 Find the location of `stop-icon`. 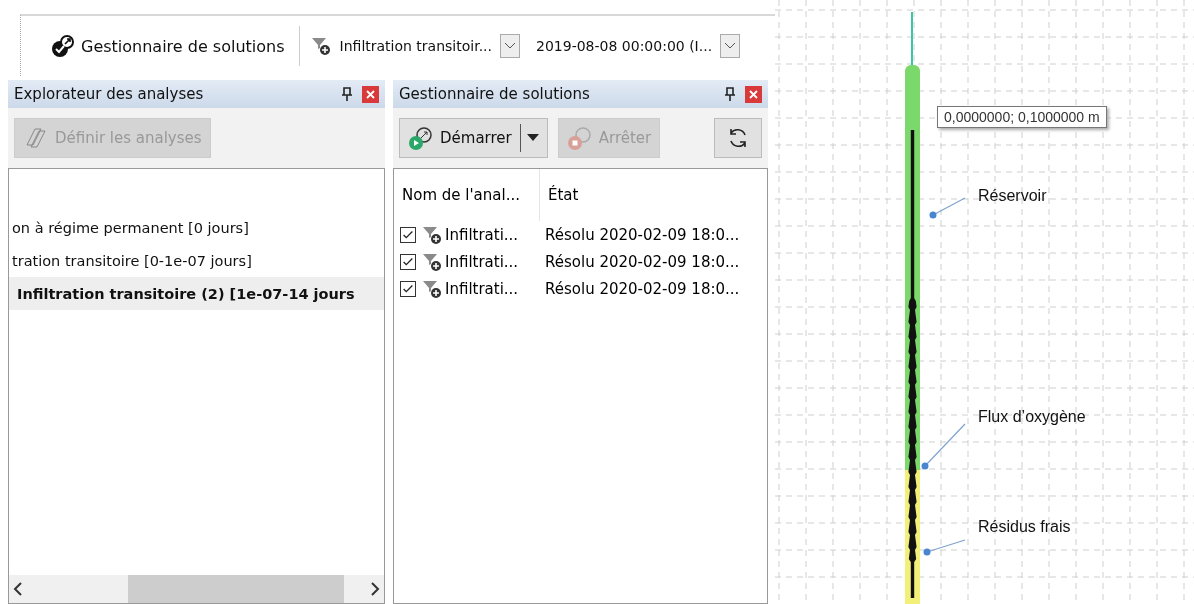

stop-icon is located at coordinates (579, 138).